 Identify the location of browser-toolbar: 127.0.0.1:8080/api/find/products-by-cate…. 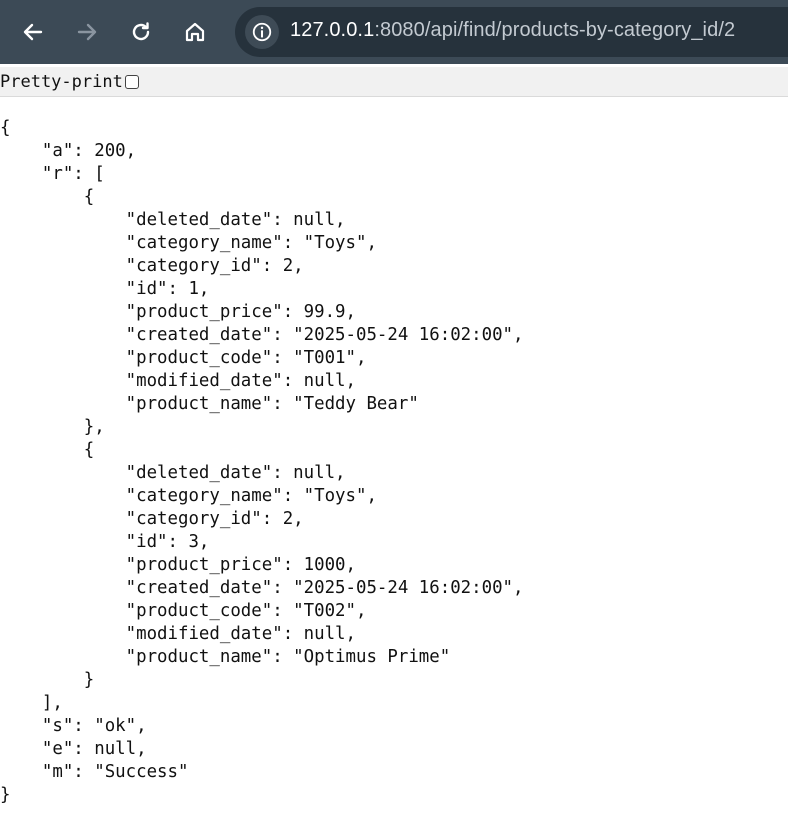
(394, 32).